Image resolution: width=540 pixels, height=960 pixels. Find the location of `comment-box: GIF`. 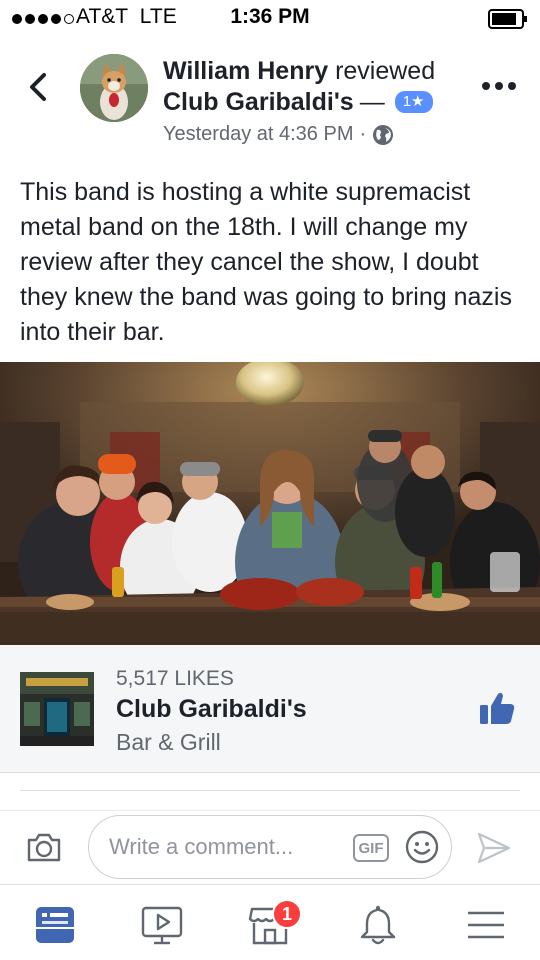

comment-box: GIF is located at coordinates (270, 847).